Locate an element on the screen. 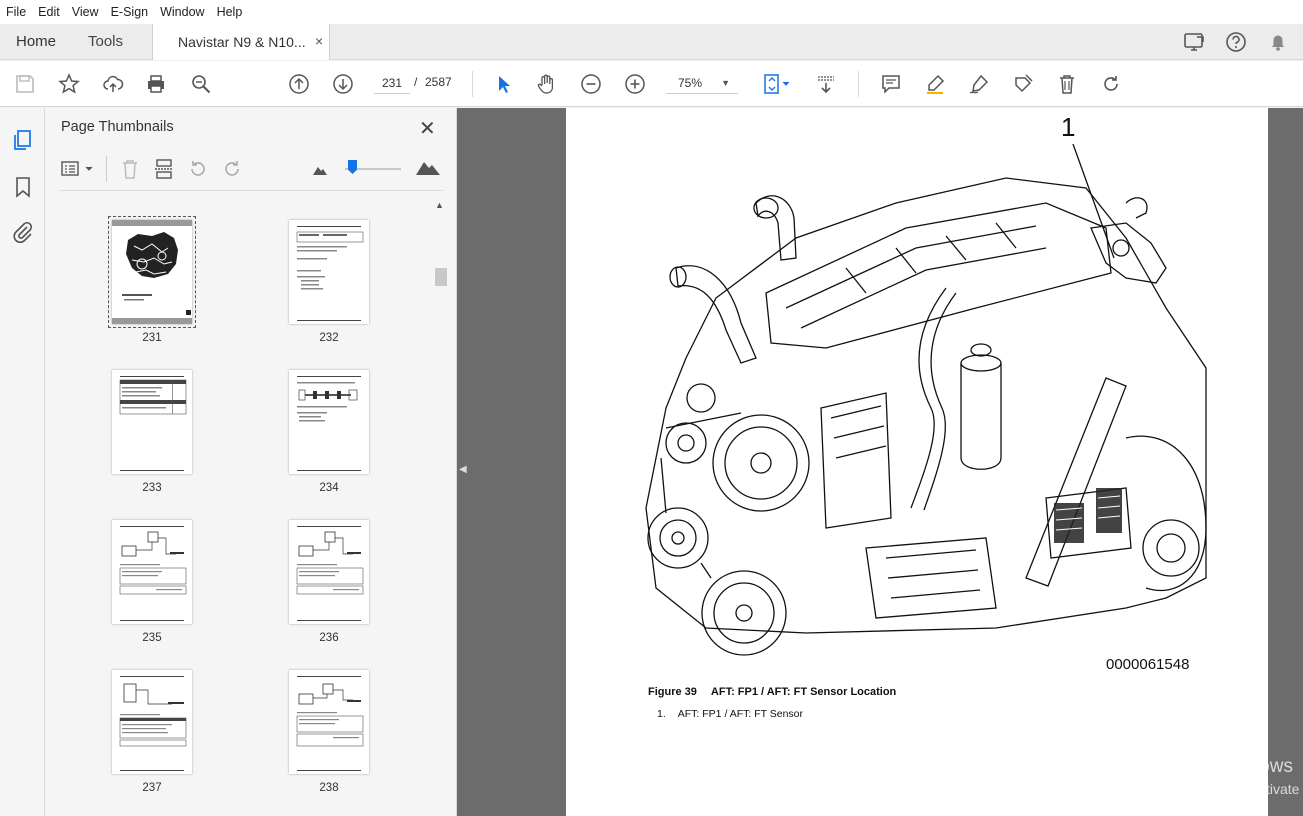 The image size is (1303, 816). print-icon is located at coordinates (156, 84).